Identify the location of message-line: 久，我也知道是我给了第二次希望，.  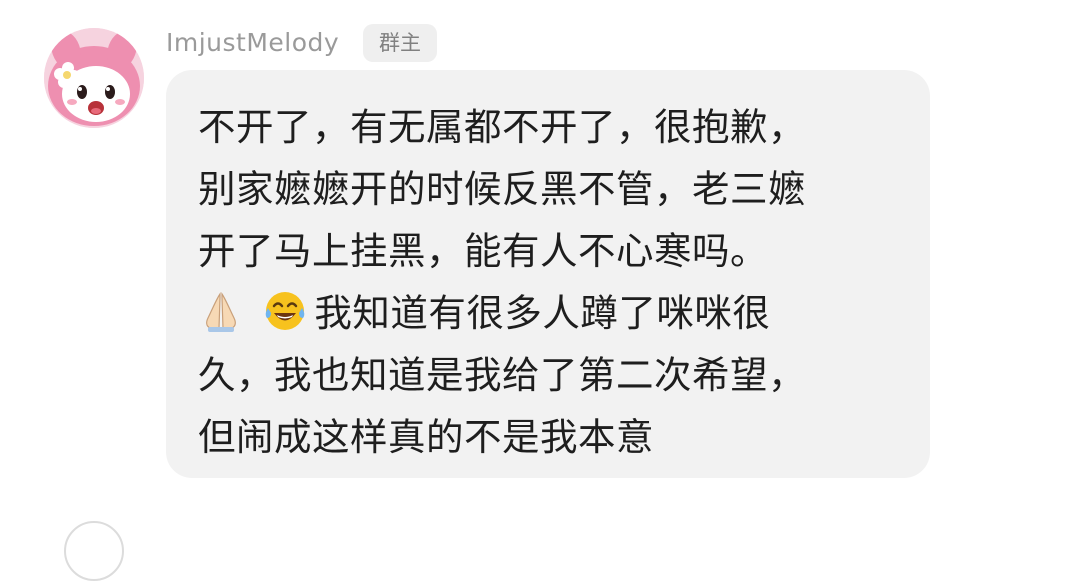
(502, 375).